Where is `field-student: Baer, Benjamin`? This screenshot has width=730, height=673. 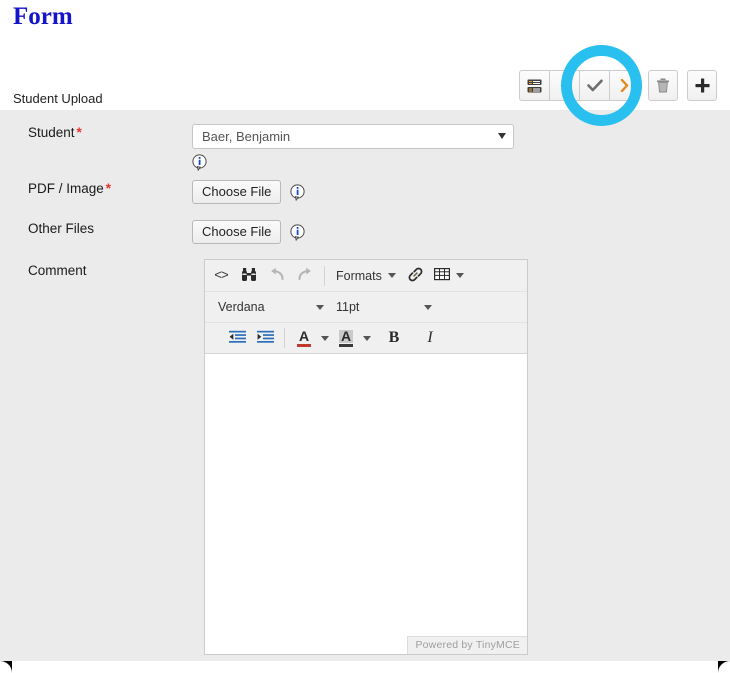 field-student: Baer, Benjamin is located at coordinates (461, 148).